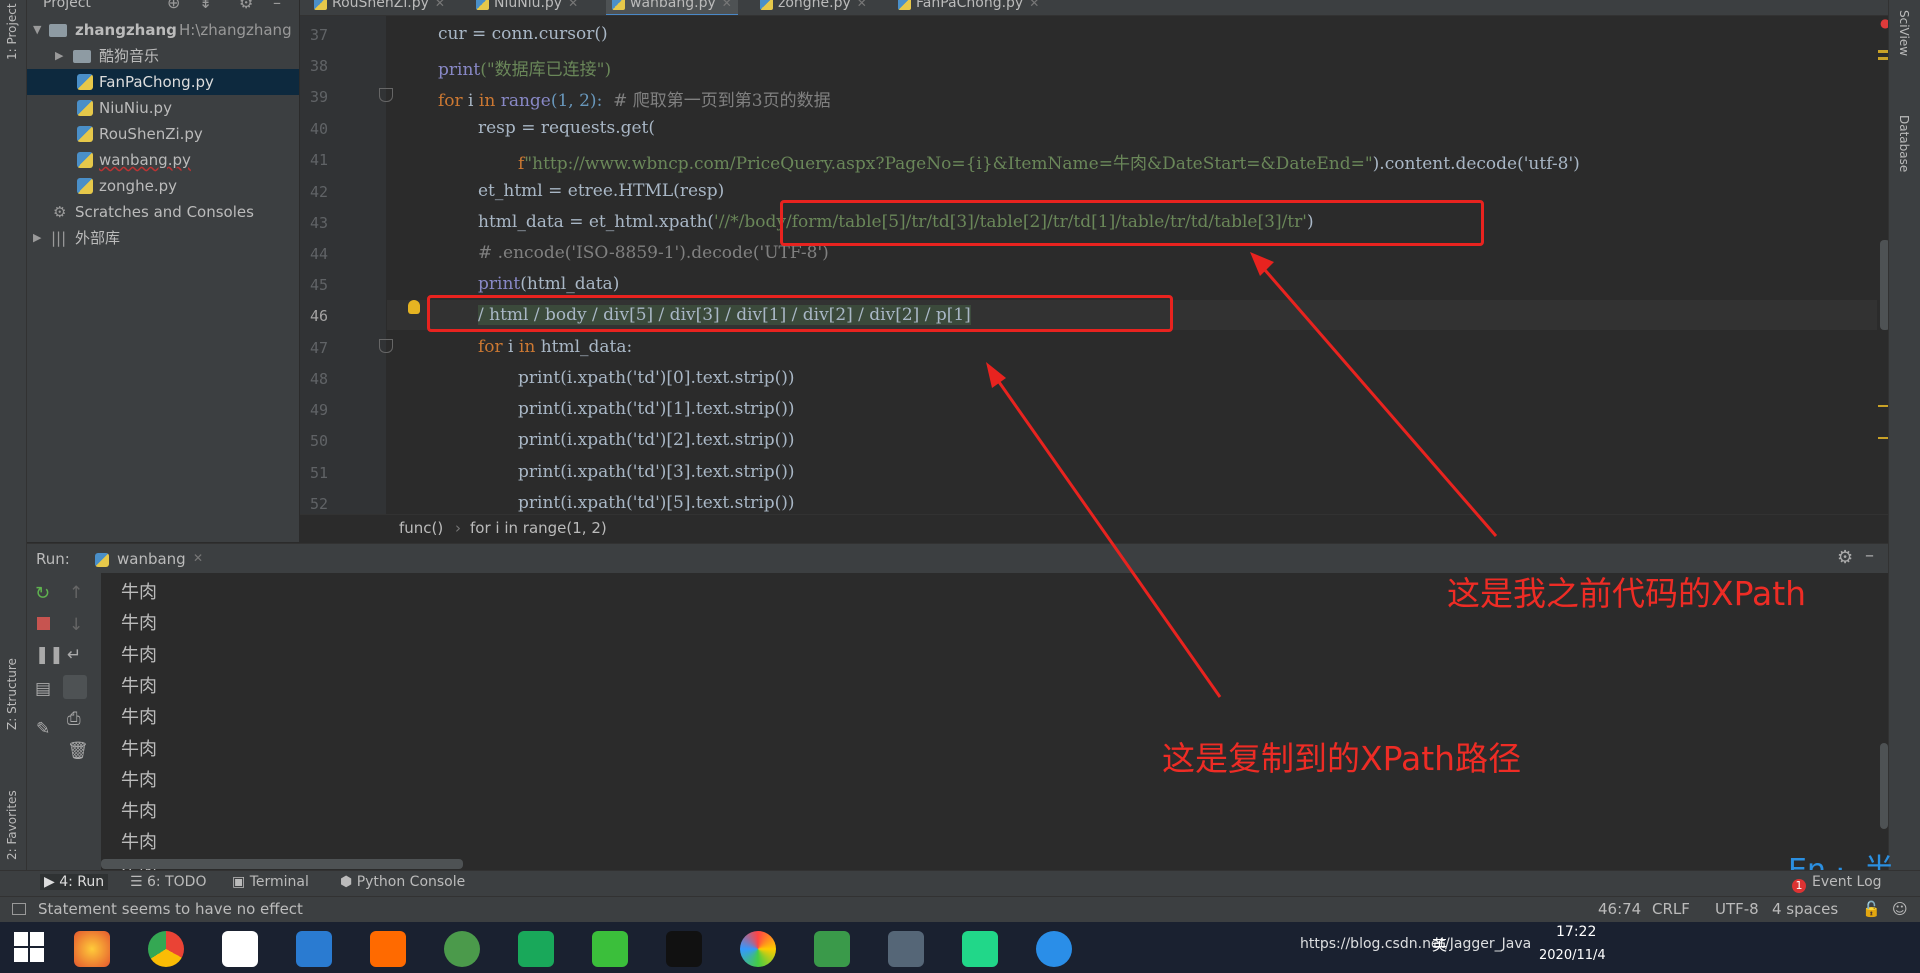  What do you see at coordinates (1242, 475) in the screenshot?
I see `annotation-arrows` at bounding box center [1242, 475].